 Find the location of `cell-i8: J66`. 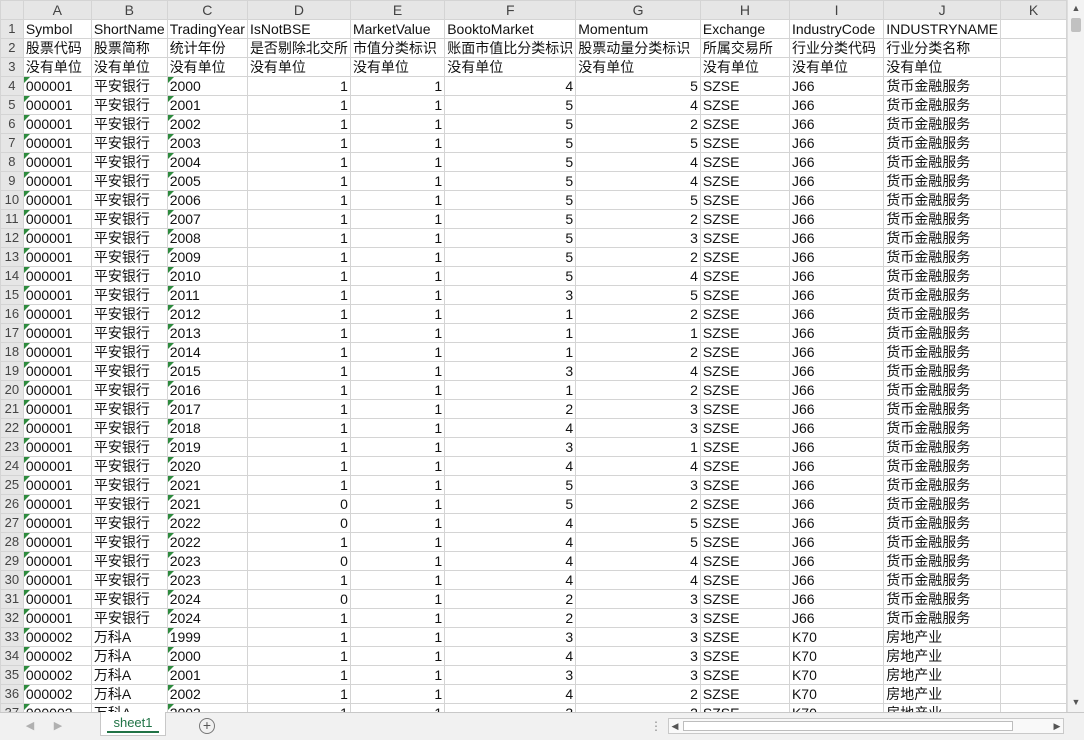

cell-i8: J66 is located at coordinates (836, 162).